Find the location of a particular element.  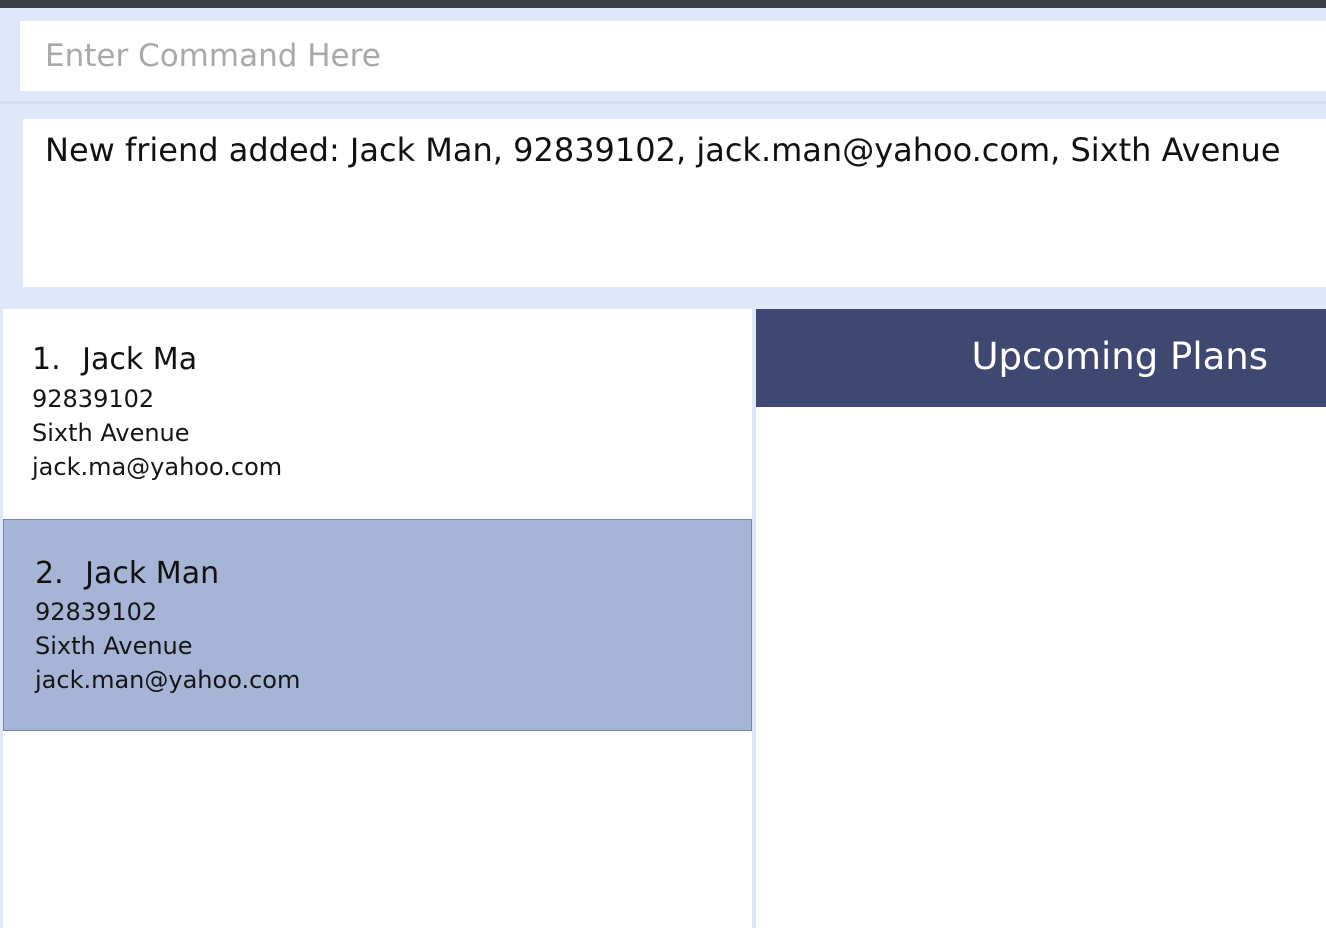

friend-email: jack.man@yahoo.com is located at coordinates (168, 680).